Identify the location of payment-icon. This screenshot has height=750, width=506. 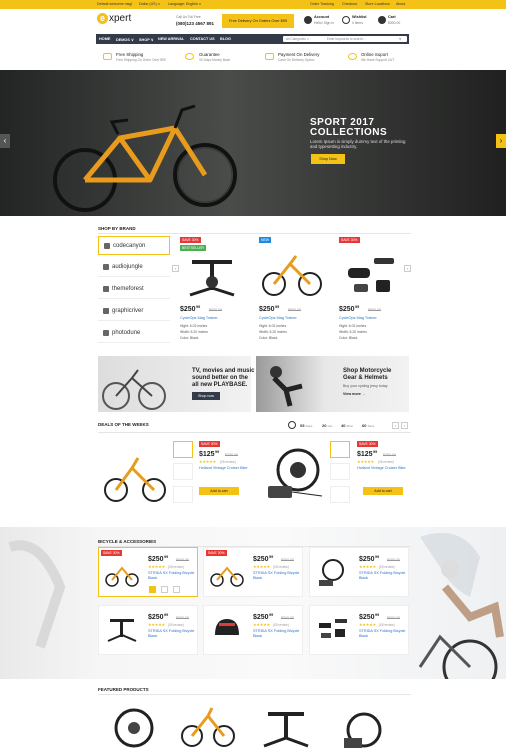
(269, 56).